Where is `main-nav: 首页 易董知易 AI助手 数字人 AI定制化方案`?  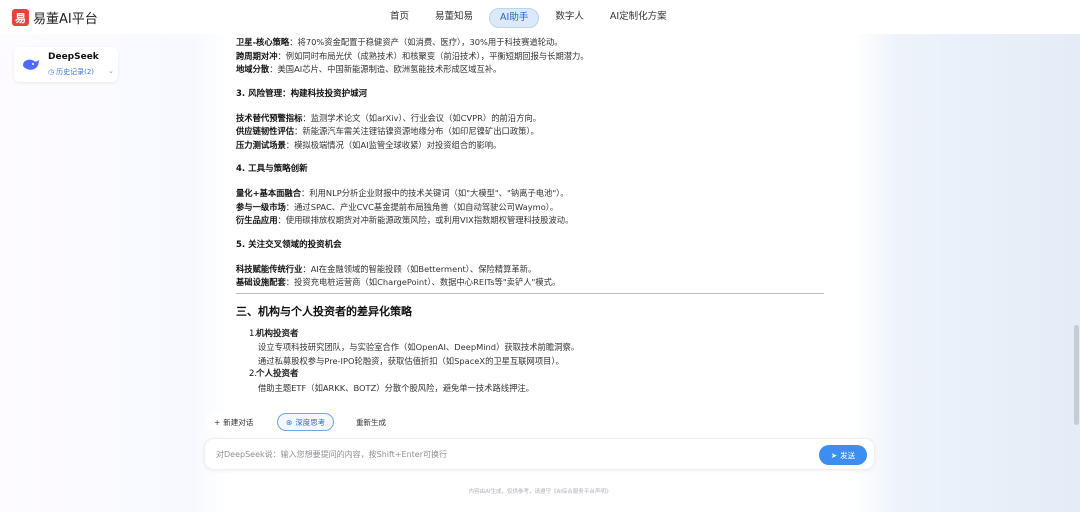 main-nav: 首页 易董知易 AI助手 数字人 AI定制化方案 is located at coordinates (528, 18).